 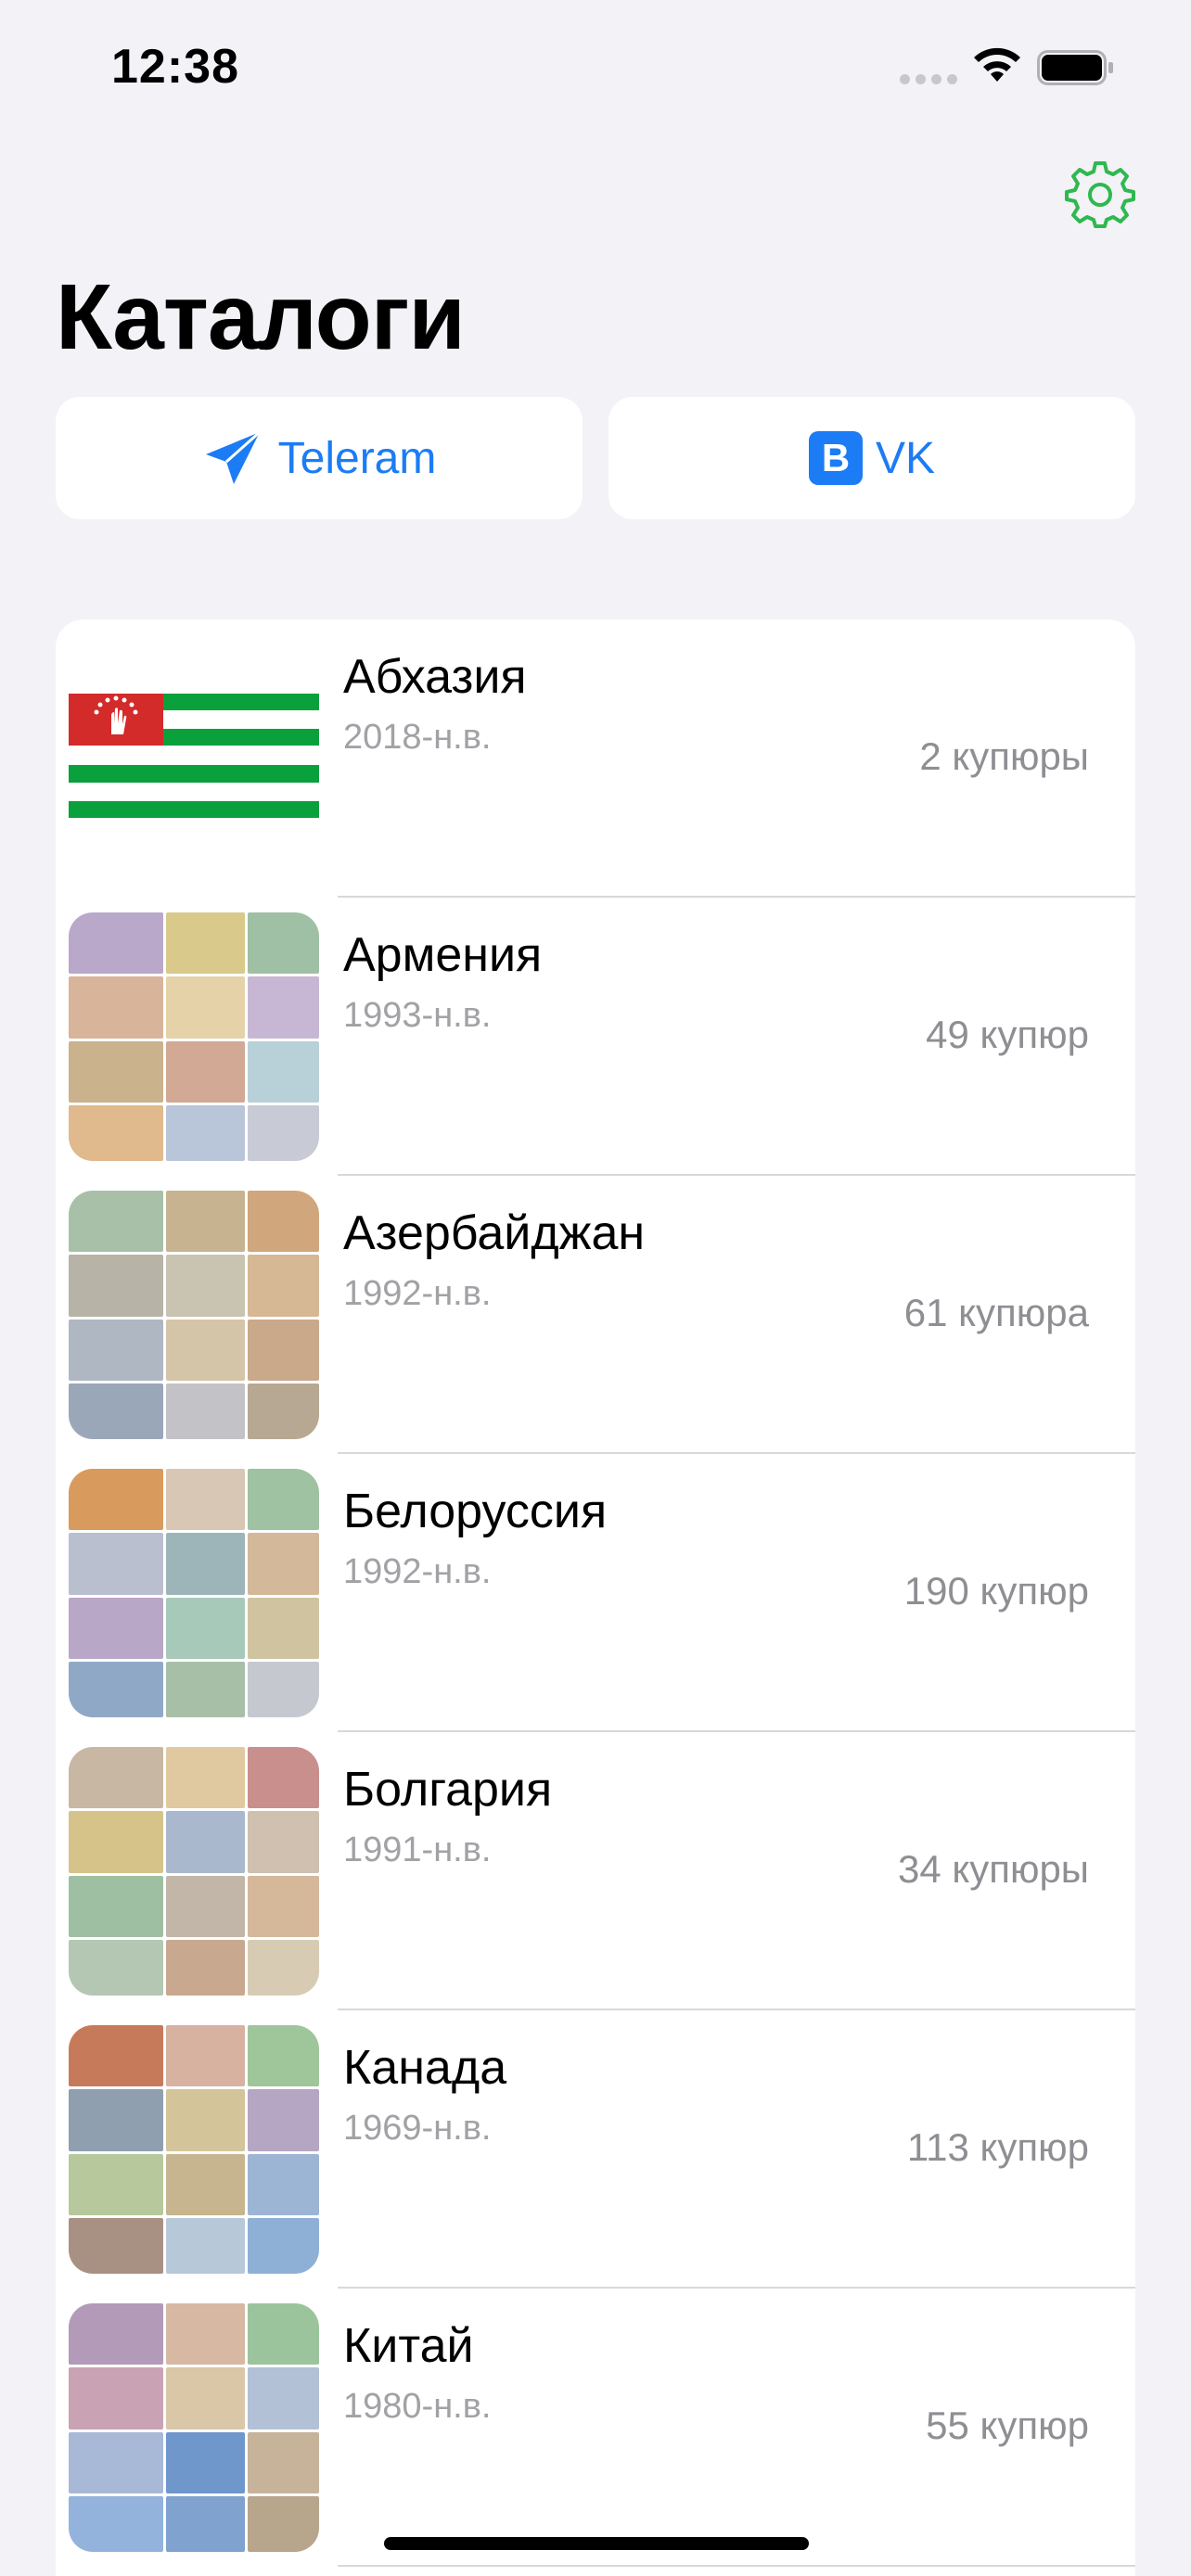 I want to click on catalog-name: Азербайджан, so click(x=495, y=1233).